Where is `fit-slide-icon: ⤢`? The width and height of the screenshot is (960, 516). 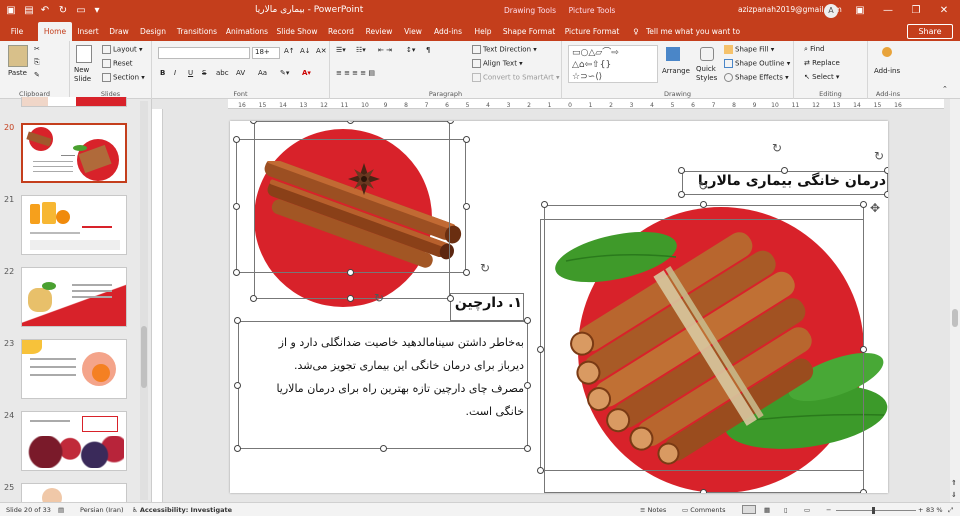 fit-slide-icon: ⤢ is located at coordinates (950, 510).